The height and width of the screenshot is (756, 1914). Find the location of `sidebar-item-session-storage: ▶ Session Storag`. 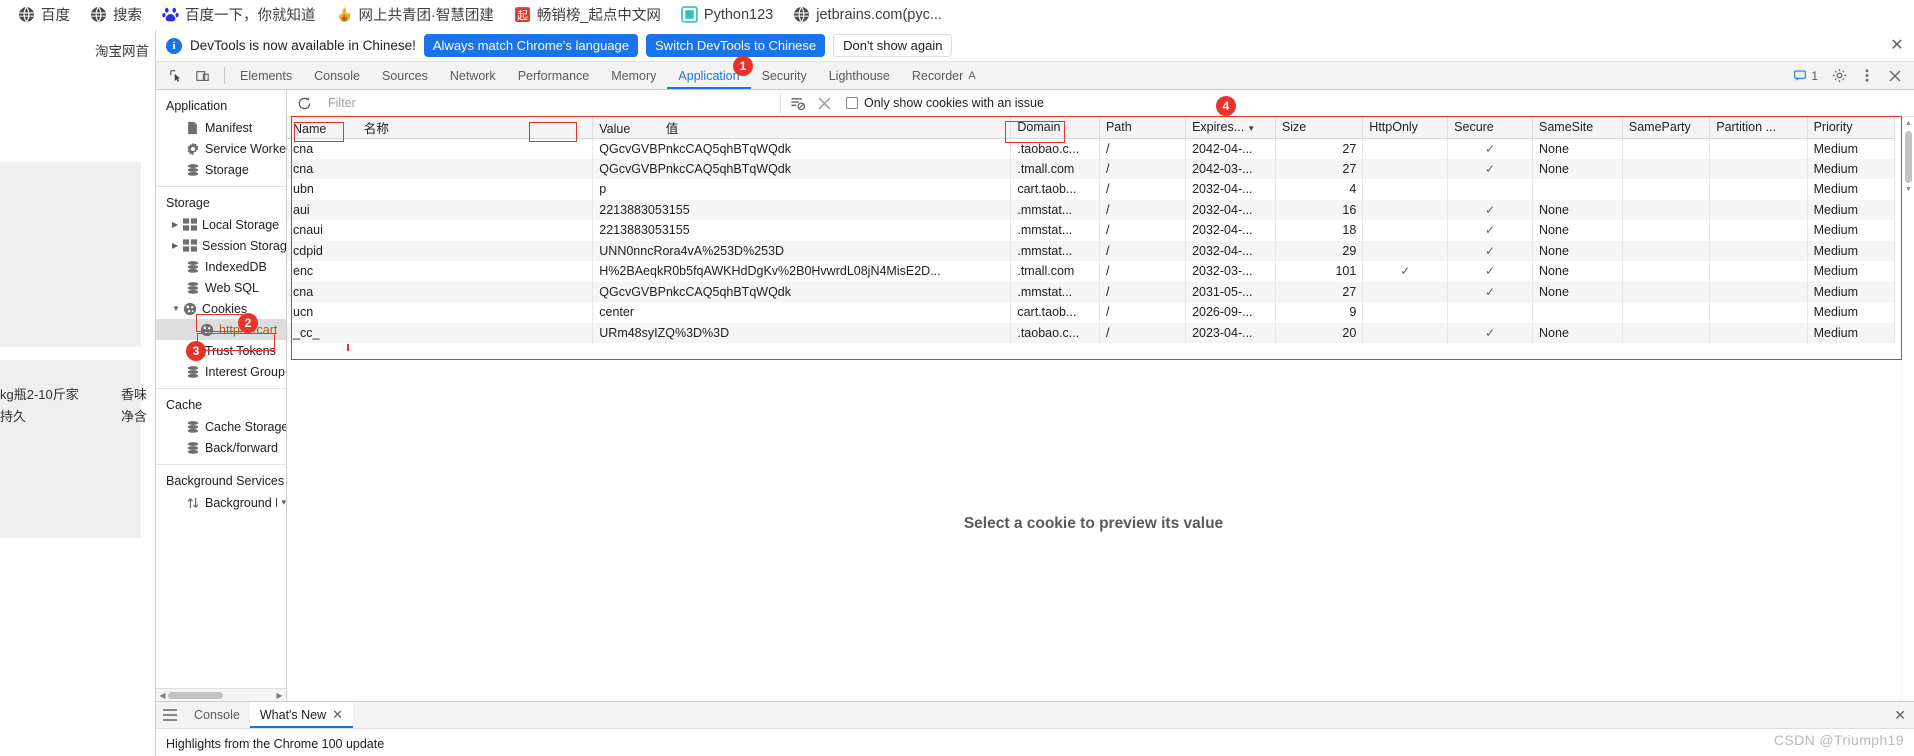

sidebar-item-session-storage: ▶ Session Storag is located at coordinates (221, 245).